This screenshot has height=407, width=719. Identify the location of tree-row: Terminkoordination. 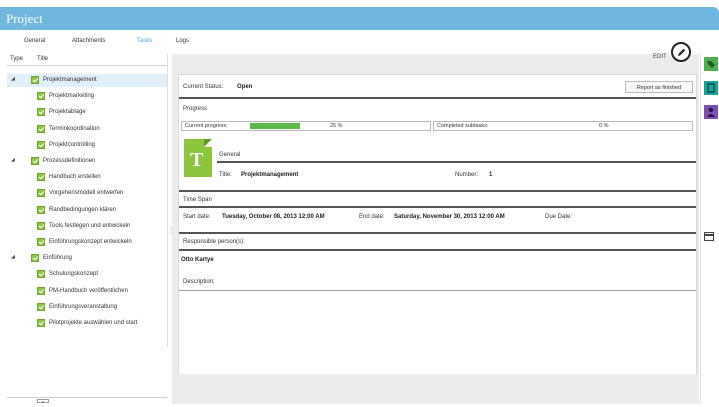
(87, 129).